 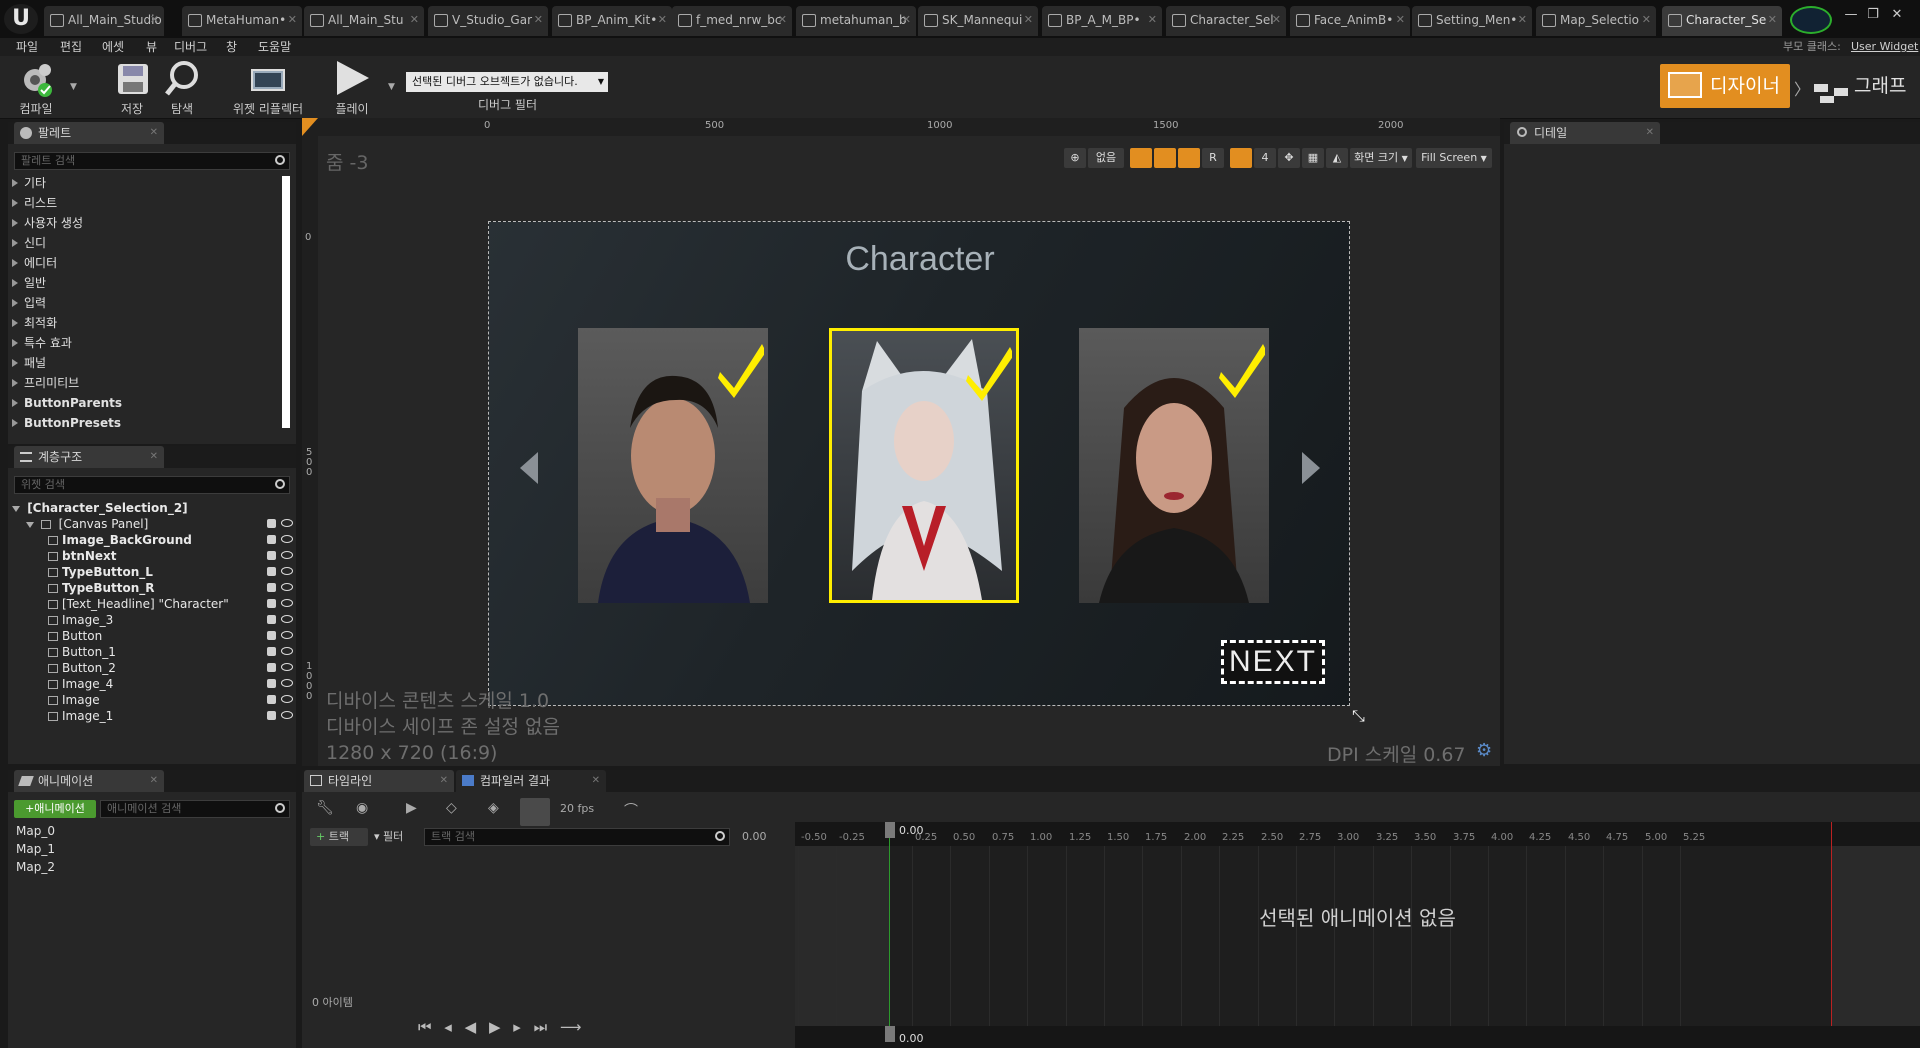 I want to click on resize-handle-icon: ⤡, so click(x=1360, y=715).